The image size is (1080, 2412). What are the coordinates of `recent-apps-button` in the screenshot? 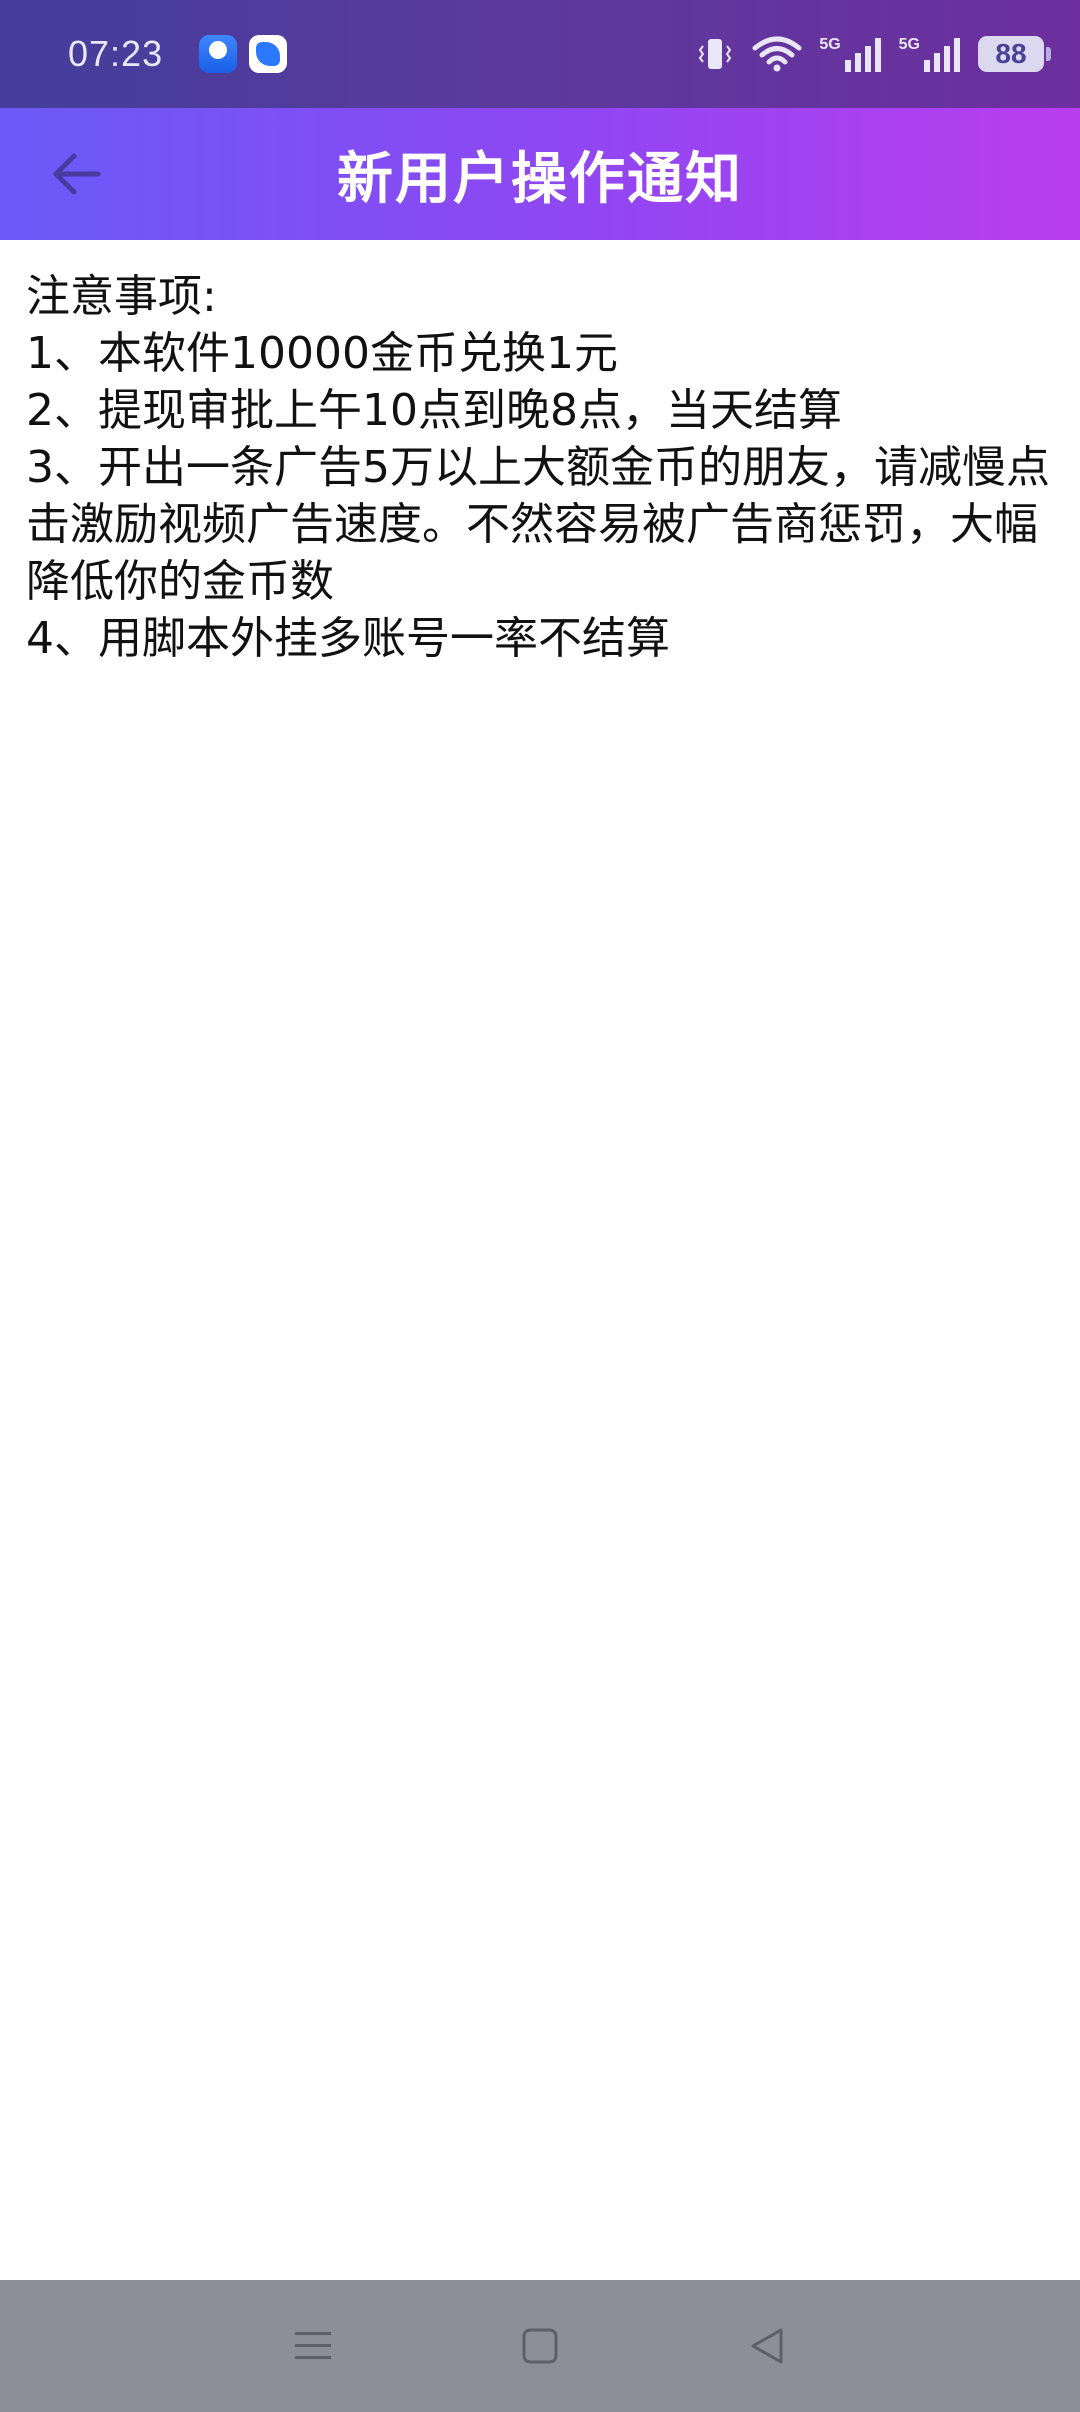 It's located at (313, 2346).